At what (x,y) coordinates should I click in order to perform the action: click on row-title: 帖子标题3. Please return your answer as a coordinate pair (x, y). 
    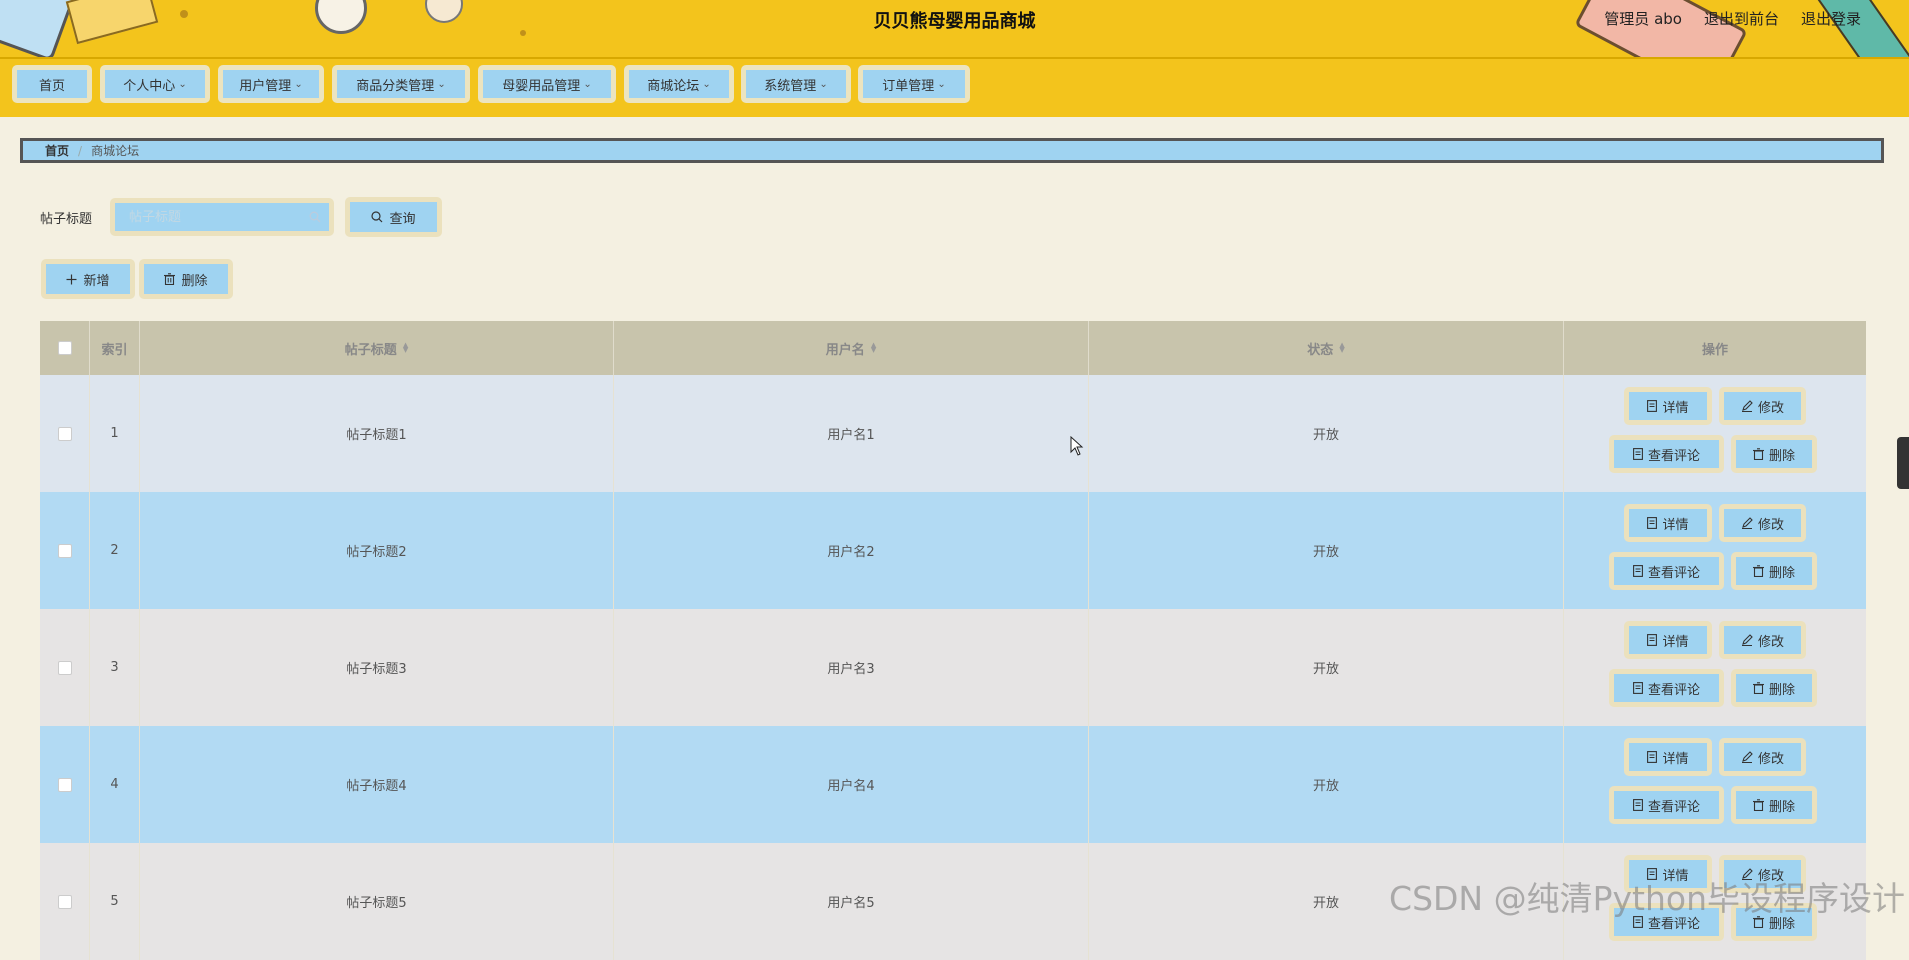
    Looking at the image, I should click on (377, 667).